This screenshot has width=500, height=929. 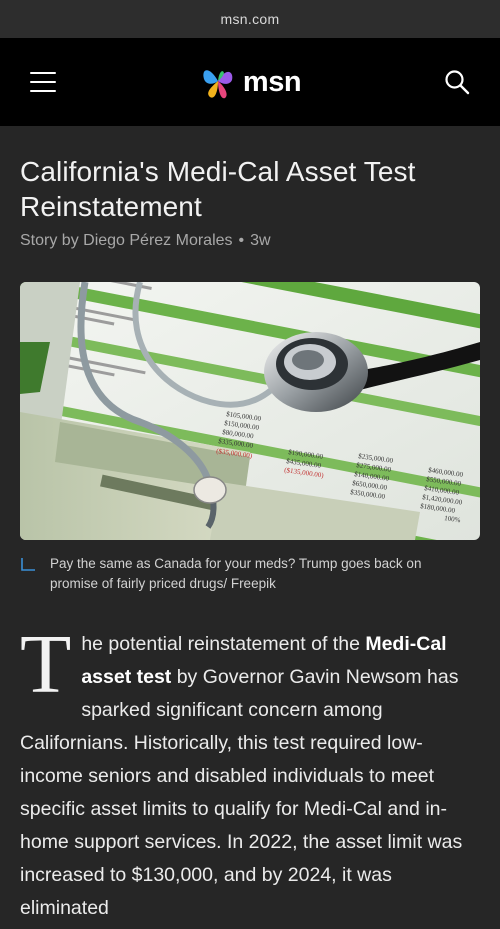 What do you see at coordinates (218, 84) in the screenshot?
I see `butterfly-icon` at bounding box center [218, 84].